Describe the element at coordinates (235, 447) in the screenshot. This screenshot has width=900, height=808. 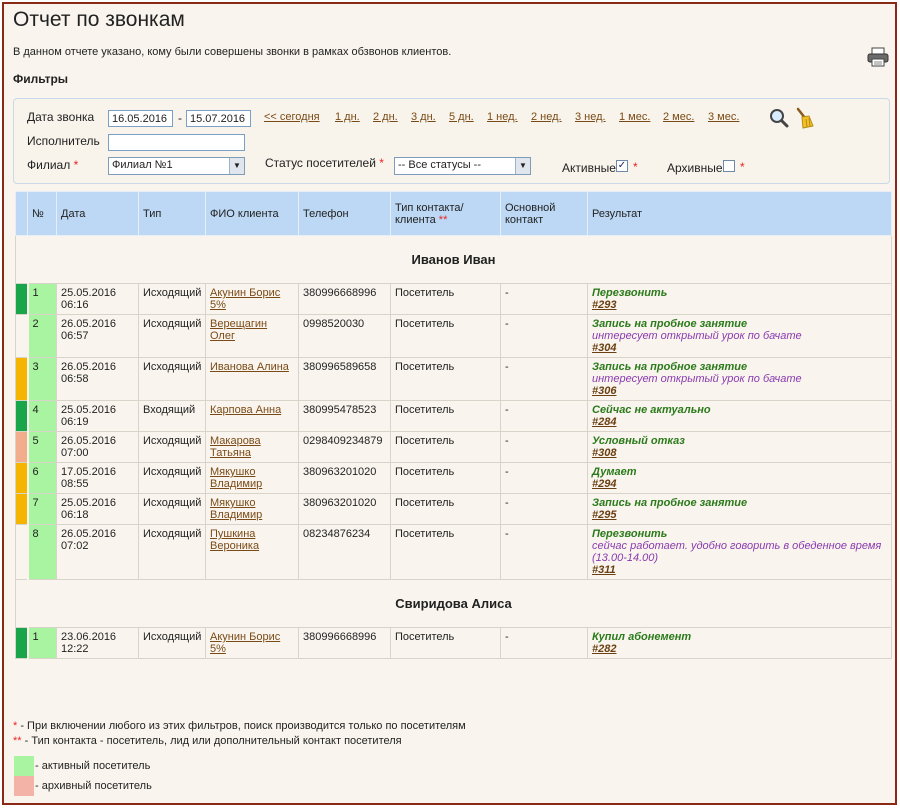
I see `client-link: Макарова Татьяна` at that location.